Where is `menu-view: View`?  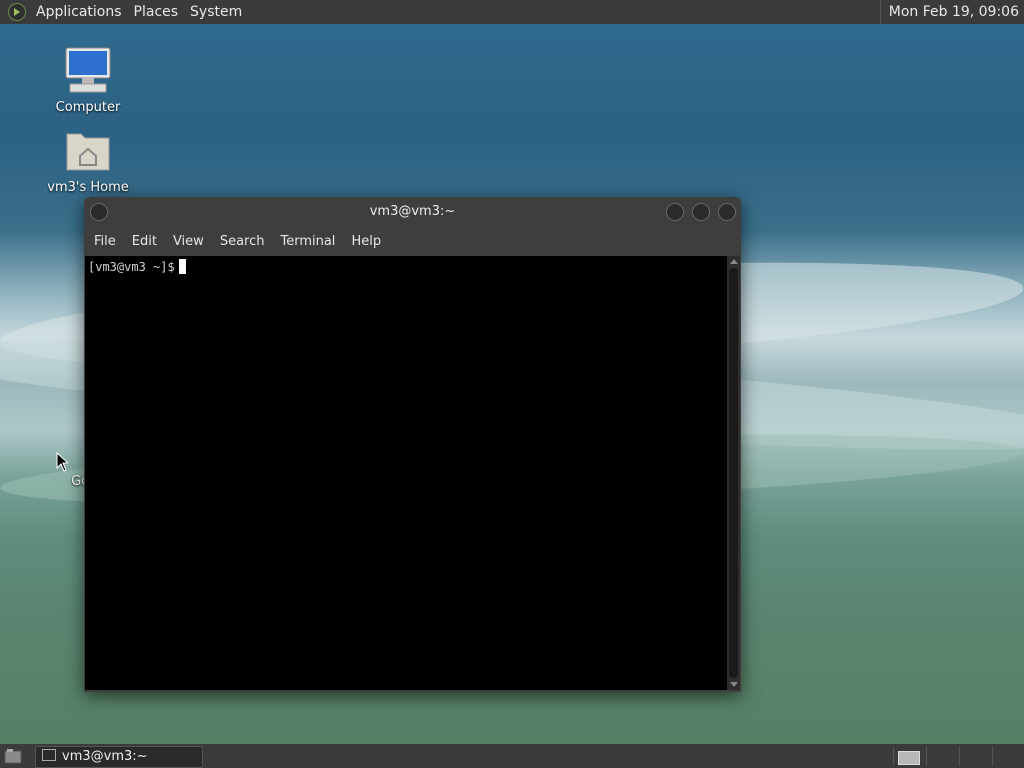
menu-view: View is located at coordinates (188, 241).